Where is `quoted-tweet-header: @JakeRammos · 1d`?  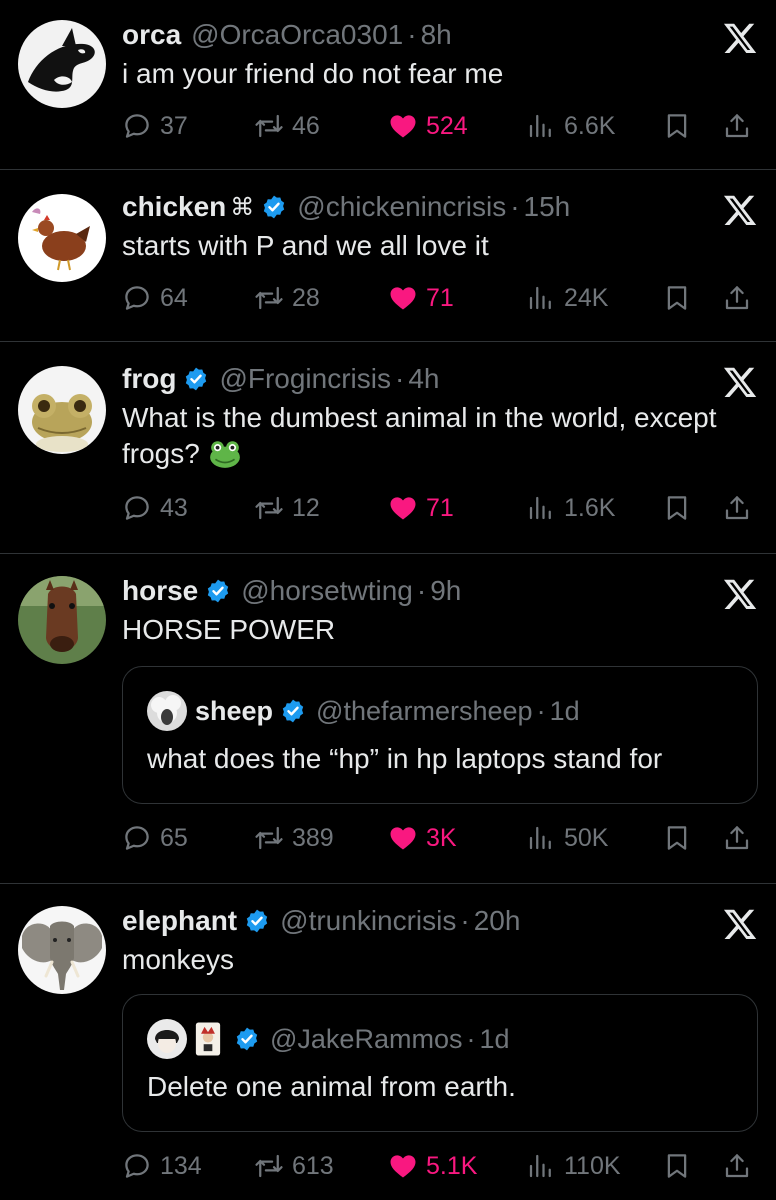 quoted-tweet-header: @JakeRammos · 1d is located at coordinates (328, 1039).